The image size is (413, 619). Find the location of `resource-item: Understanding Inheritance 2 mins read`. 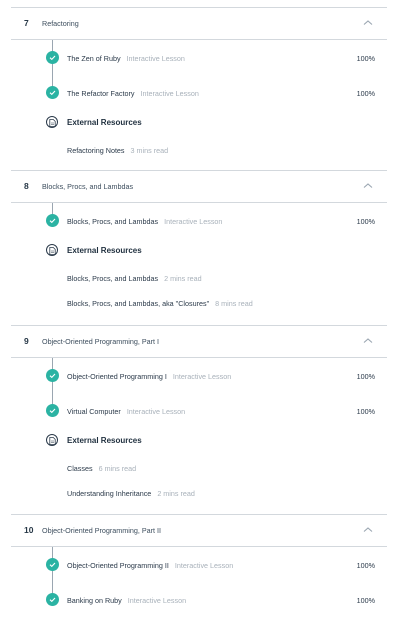

resource-item: Understanding Inheritance 2 mins read is located at coordinates (199, 493).